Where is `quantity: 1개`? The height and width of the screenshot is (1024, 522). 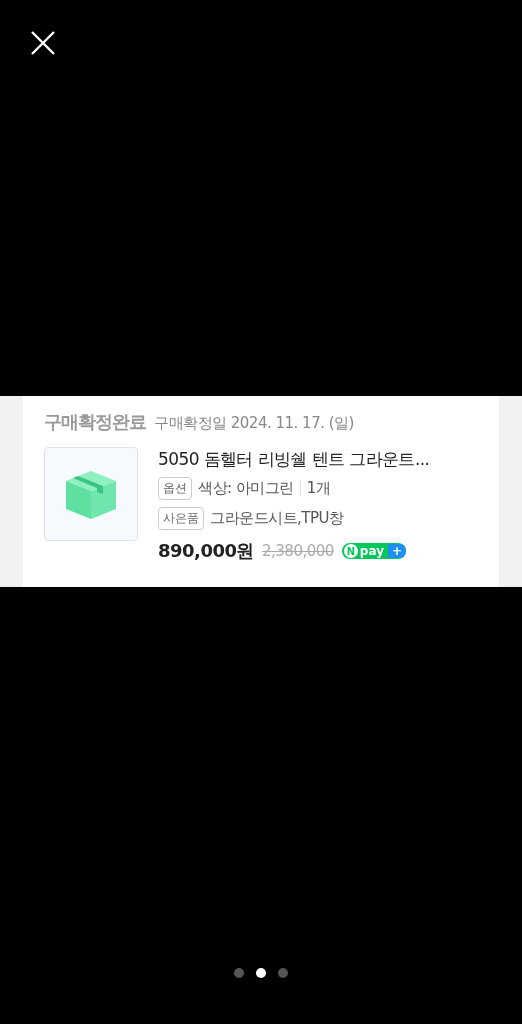
quantity: 1개 is located at coordinates (318, 488).